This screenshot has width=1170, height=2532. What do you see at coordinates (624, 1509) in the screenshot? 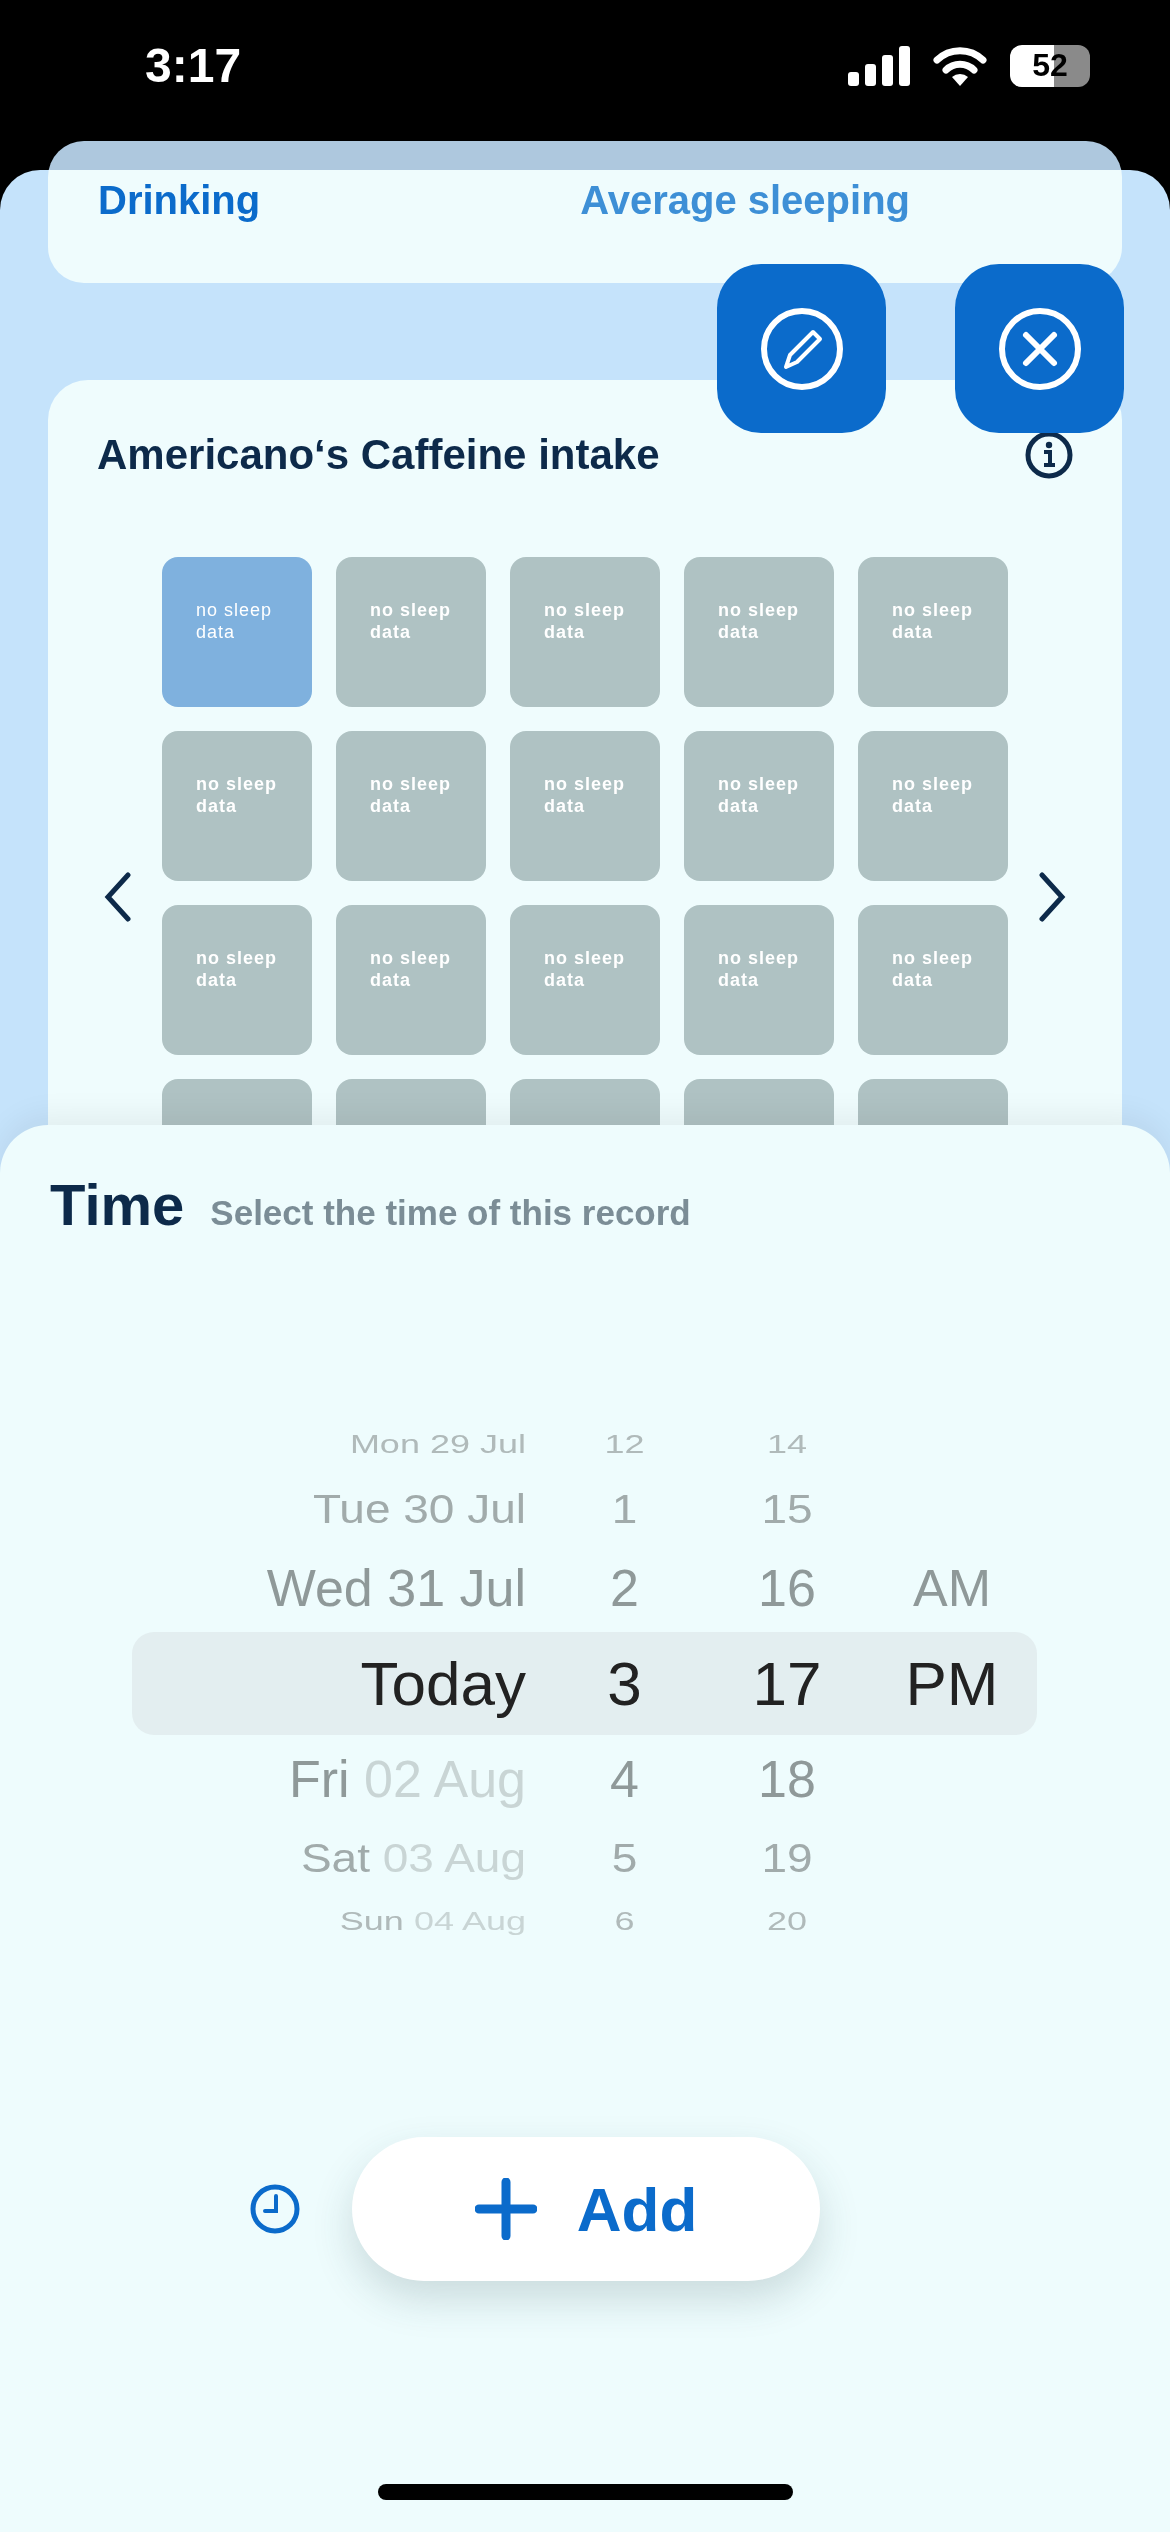
I see `picker-item: 1` at bounding box center [624, 1509].